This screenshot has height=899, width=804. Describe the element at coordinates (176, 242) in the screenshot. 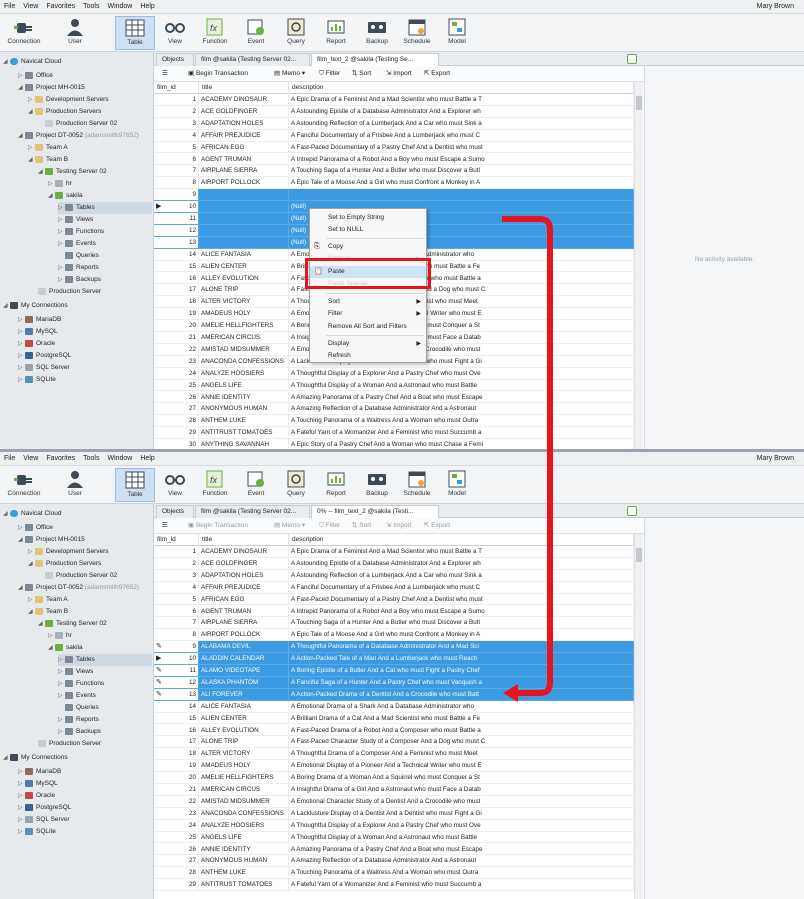

I see `cell-film-id: 13` at that location.